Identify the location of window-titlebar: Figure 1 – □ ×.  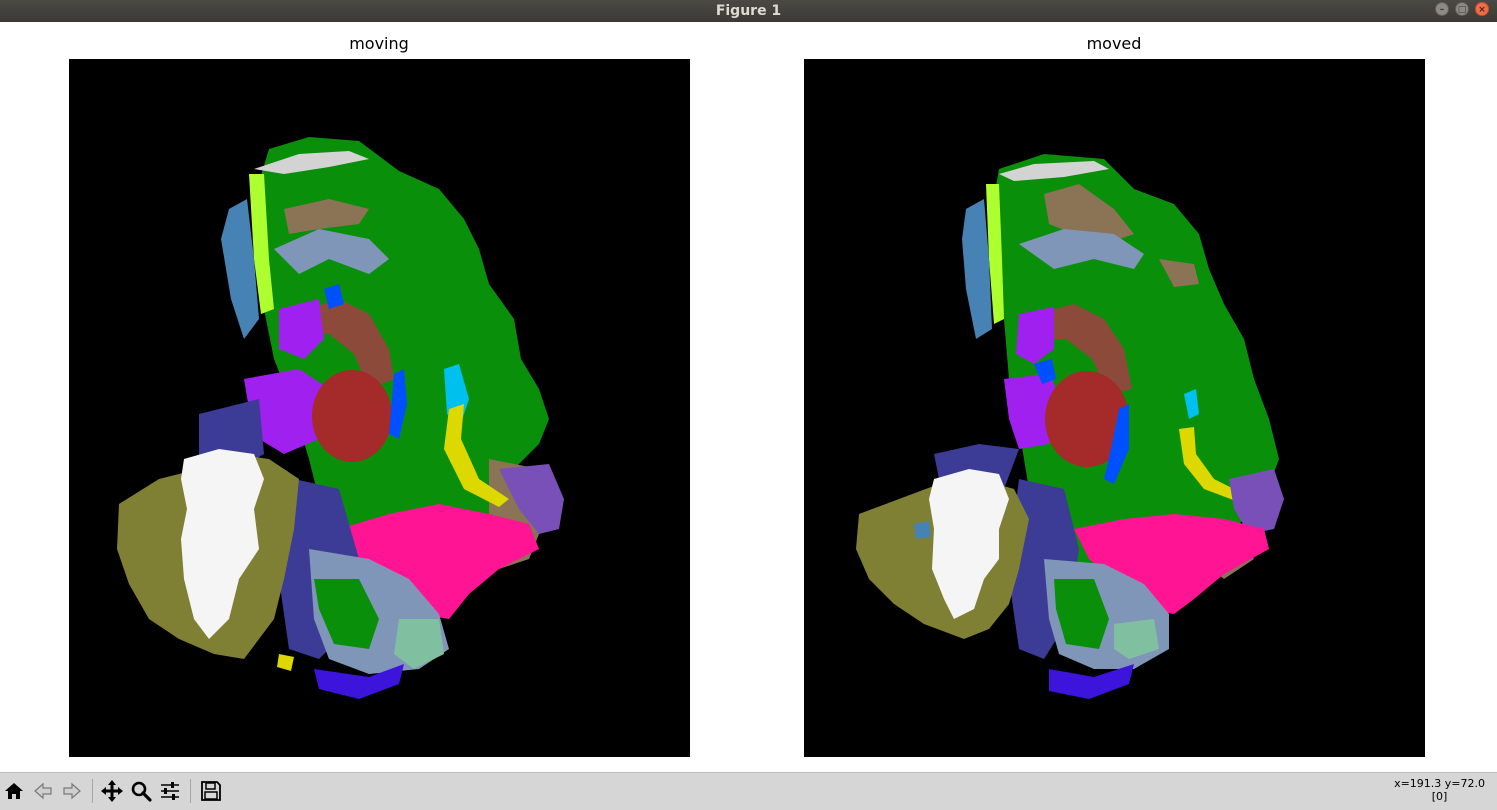
(748, 11).